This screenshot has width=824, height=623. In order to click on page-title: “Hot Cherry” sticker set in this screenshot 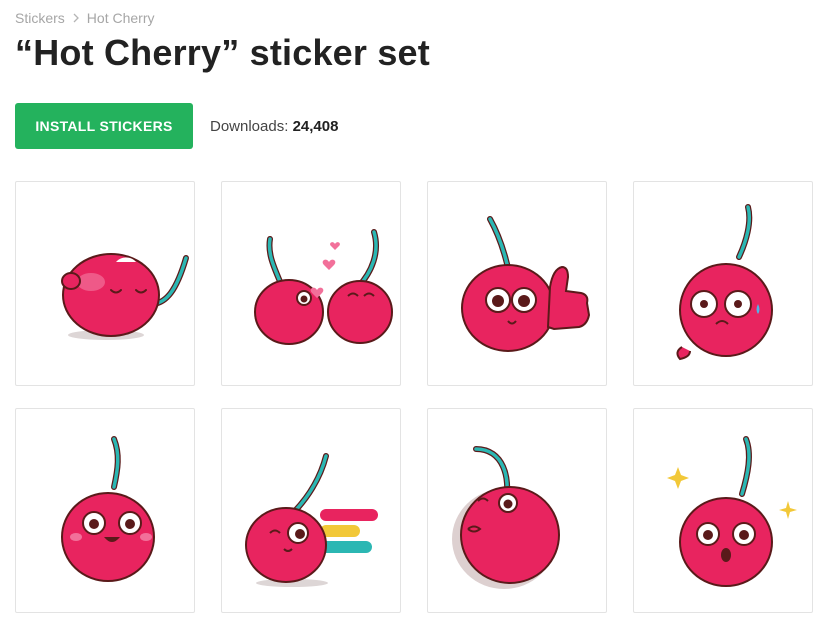, I will do `click(222, 52)`.